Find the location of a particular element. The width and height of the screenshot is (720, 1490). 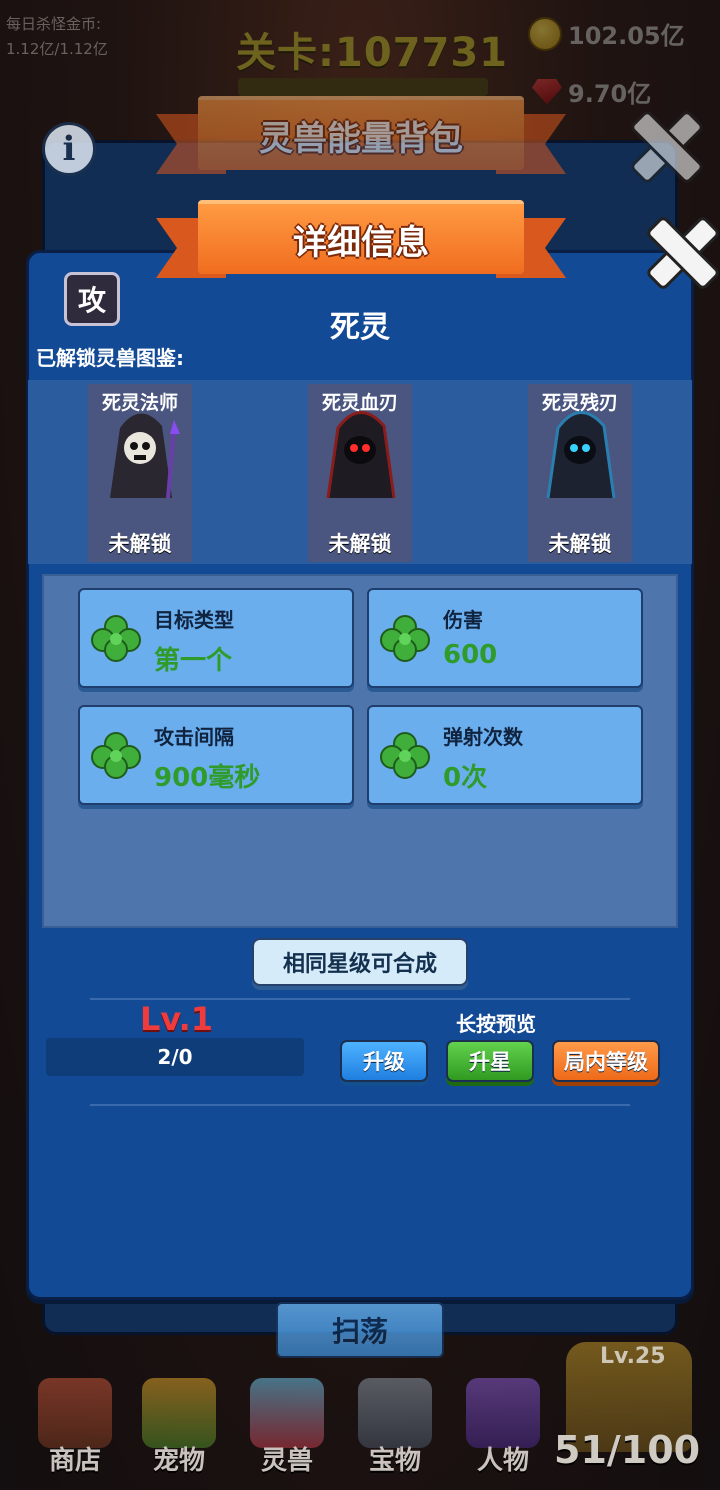

level-progress-text: 2/0 is located at coordinates (175, 1057).